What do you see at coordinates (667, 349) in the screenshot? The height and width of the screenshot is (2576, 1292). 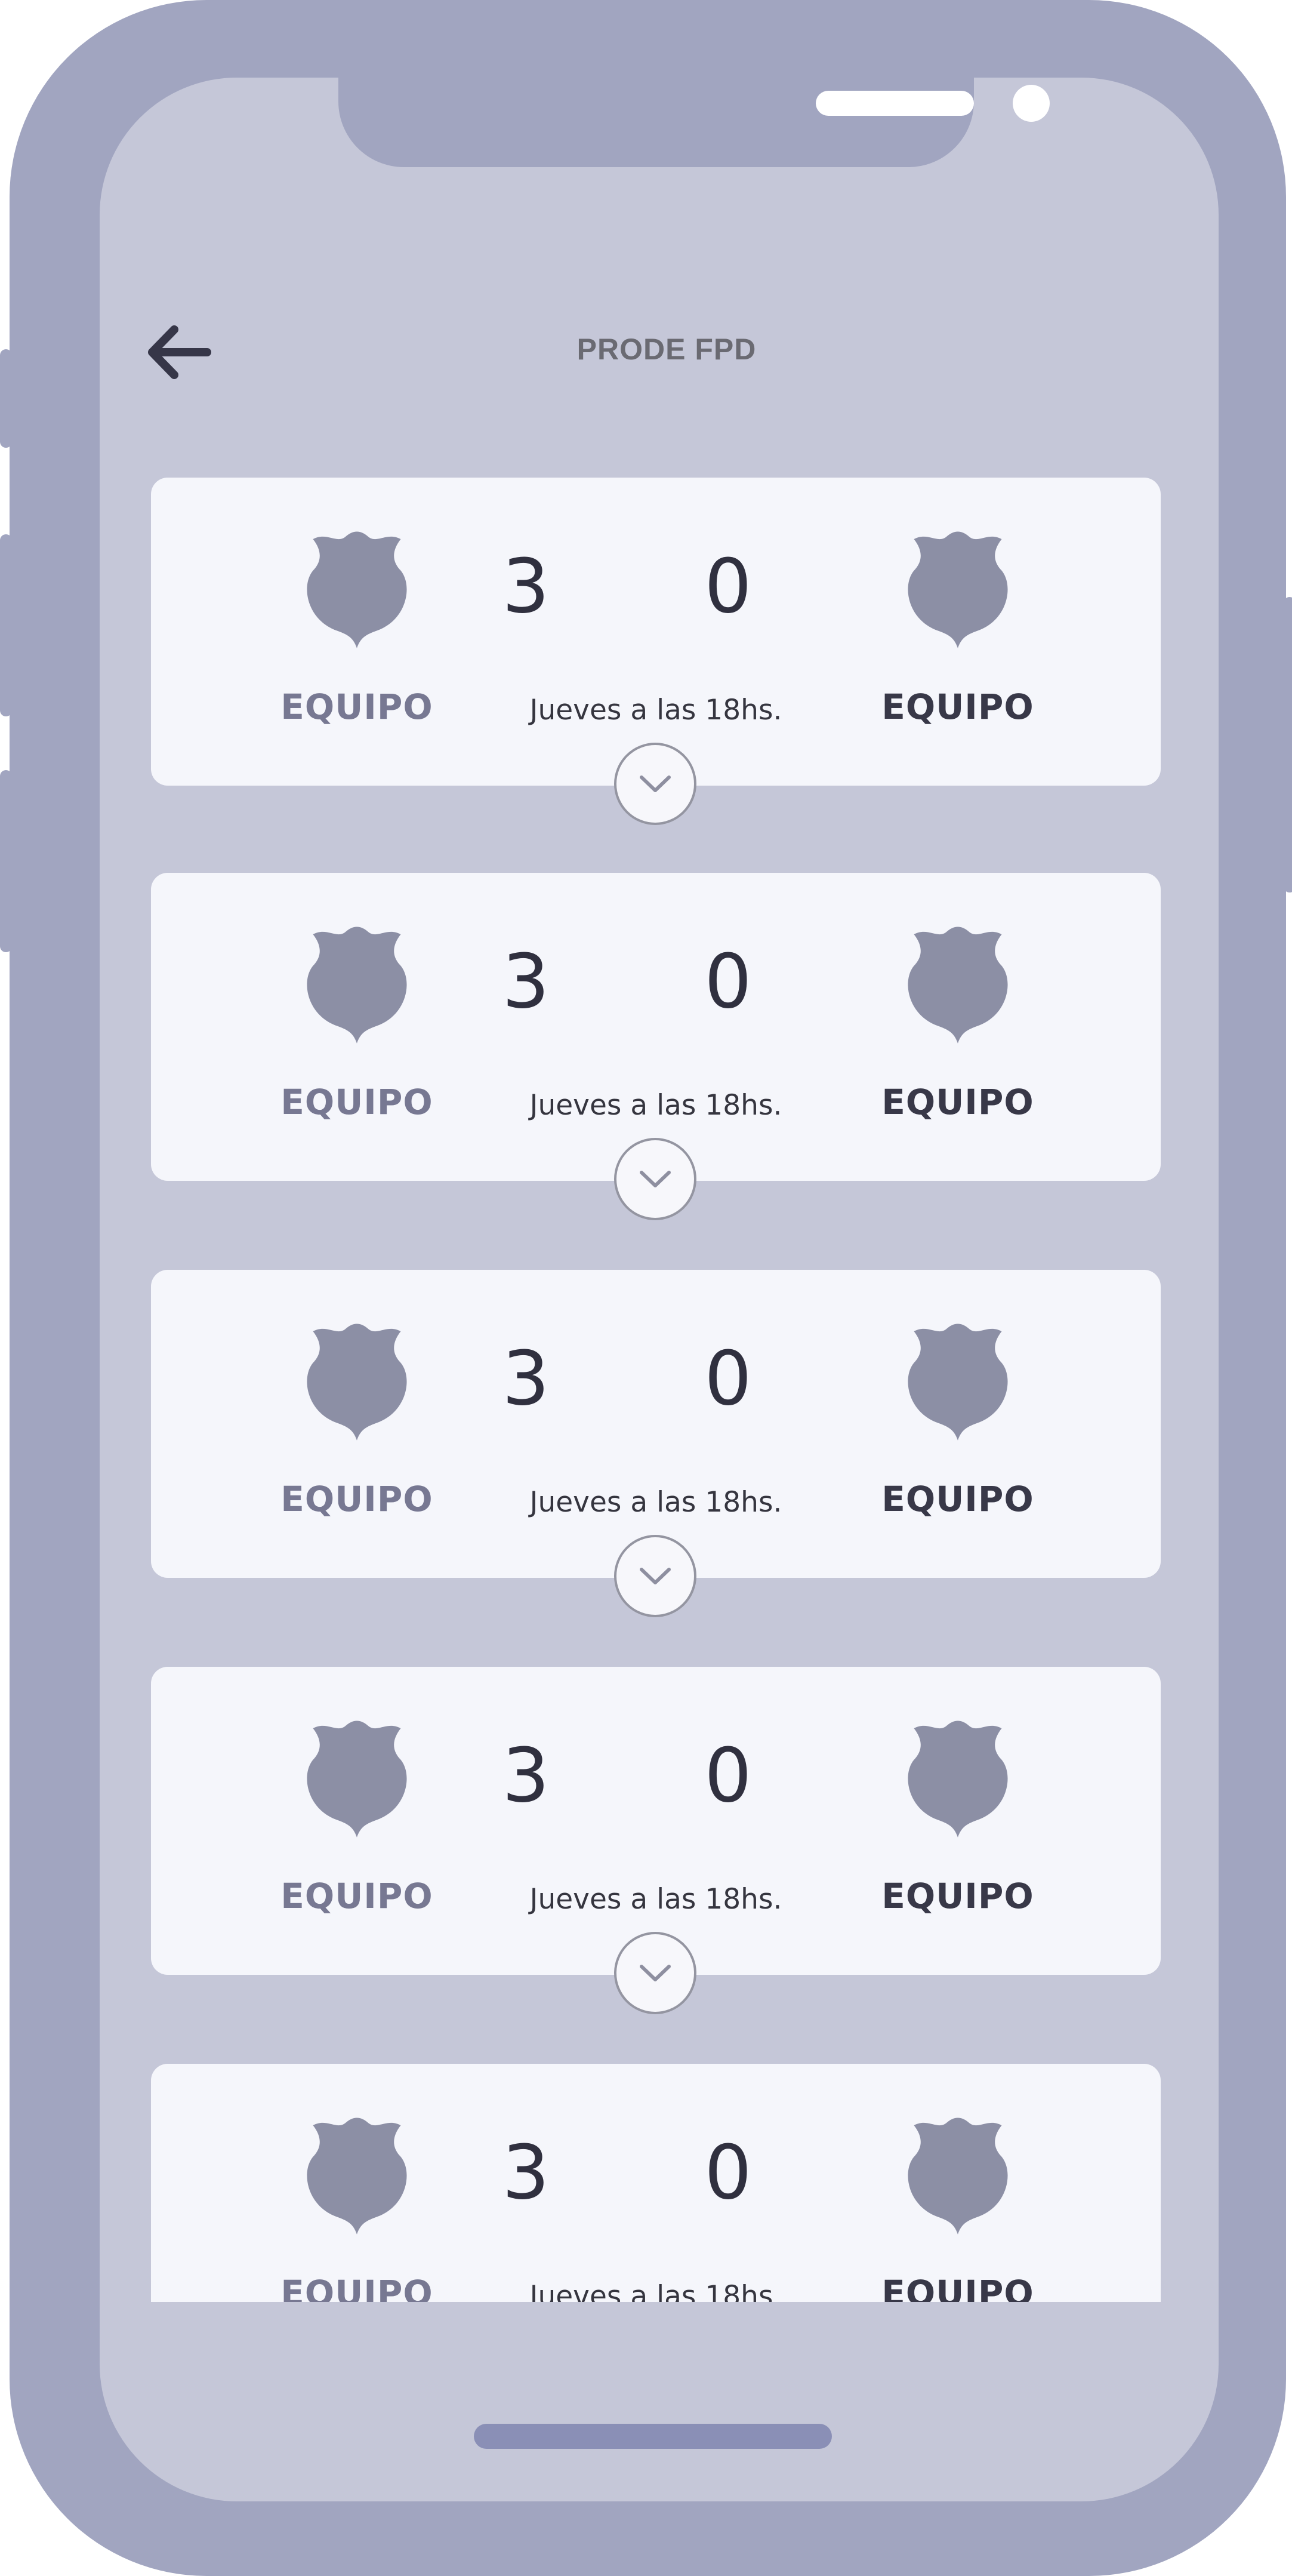 I see `page-title: PRODE FPD` at bounding box center [667, 349].